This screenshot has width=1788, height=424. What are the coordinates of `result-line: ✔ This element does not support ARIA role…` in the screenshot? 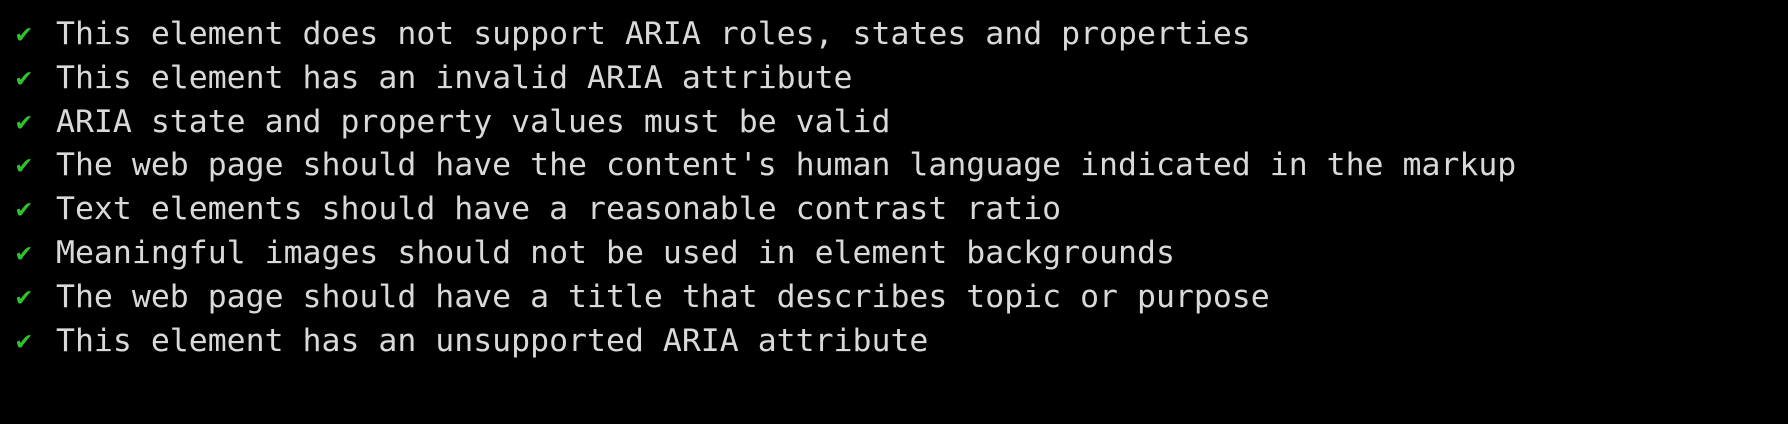 It's located at (902, 35).